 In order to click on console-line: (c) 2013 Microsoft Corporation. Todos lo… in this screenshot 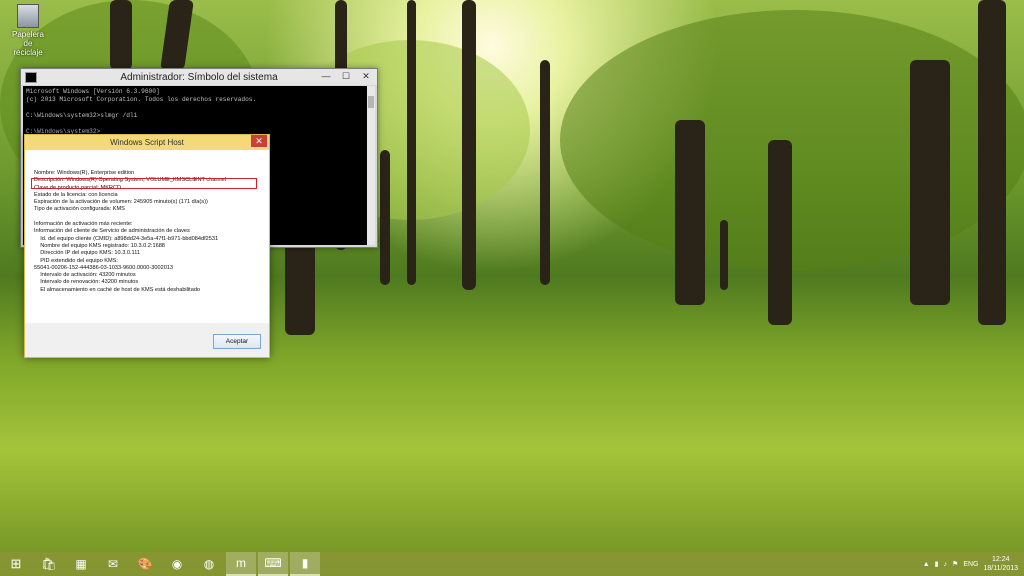, I will do `click(141, 99)`.